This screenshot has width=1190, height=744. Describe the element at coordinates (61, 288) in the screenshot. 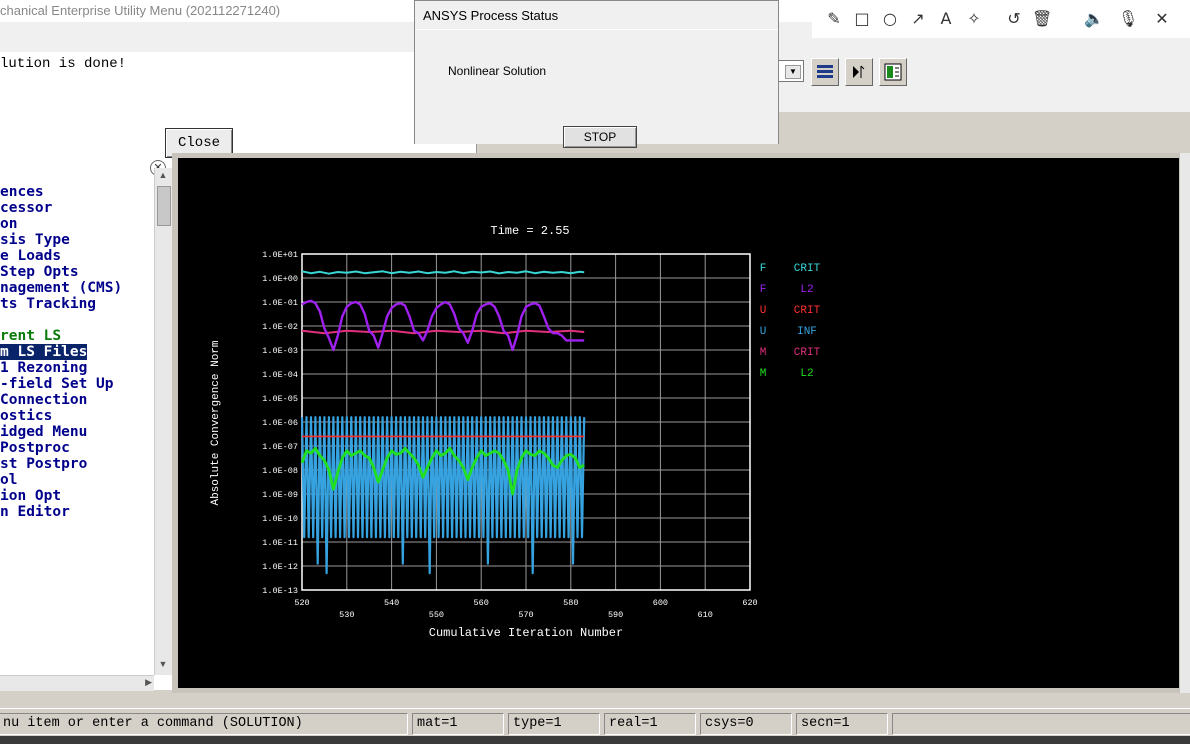

I see `tree-item: nagement (CMS)` at that location.